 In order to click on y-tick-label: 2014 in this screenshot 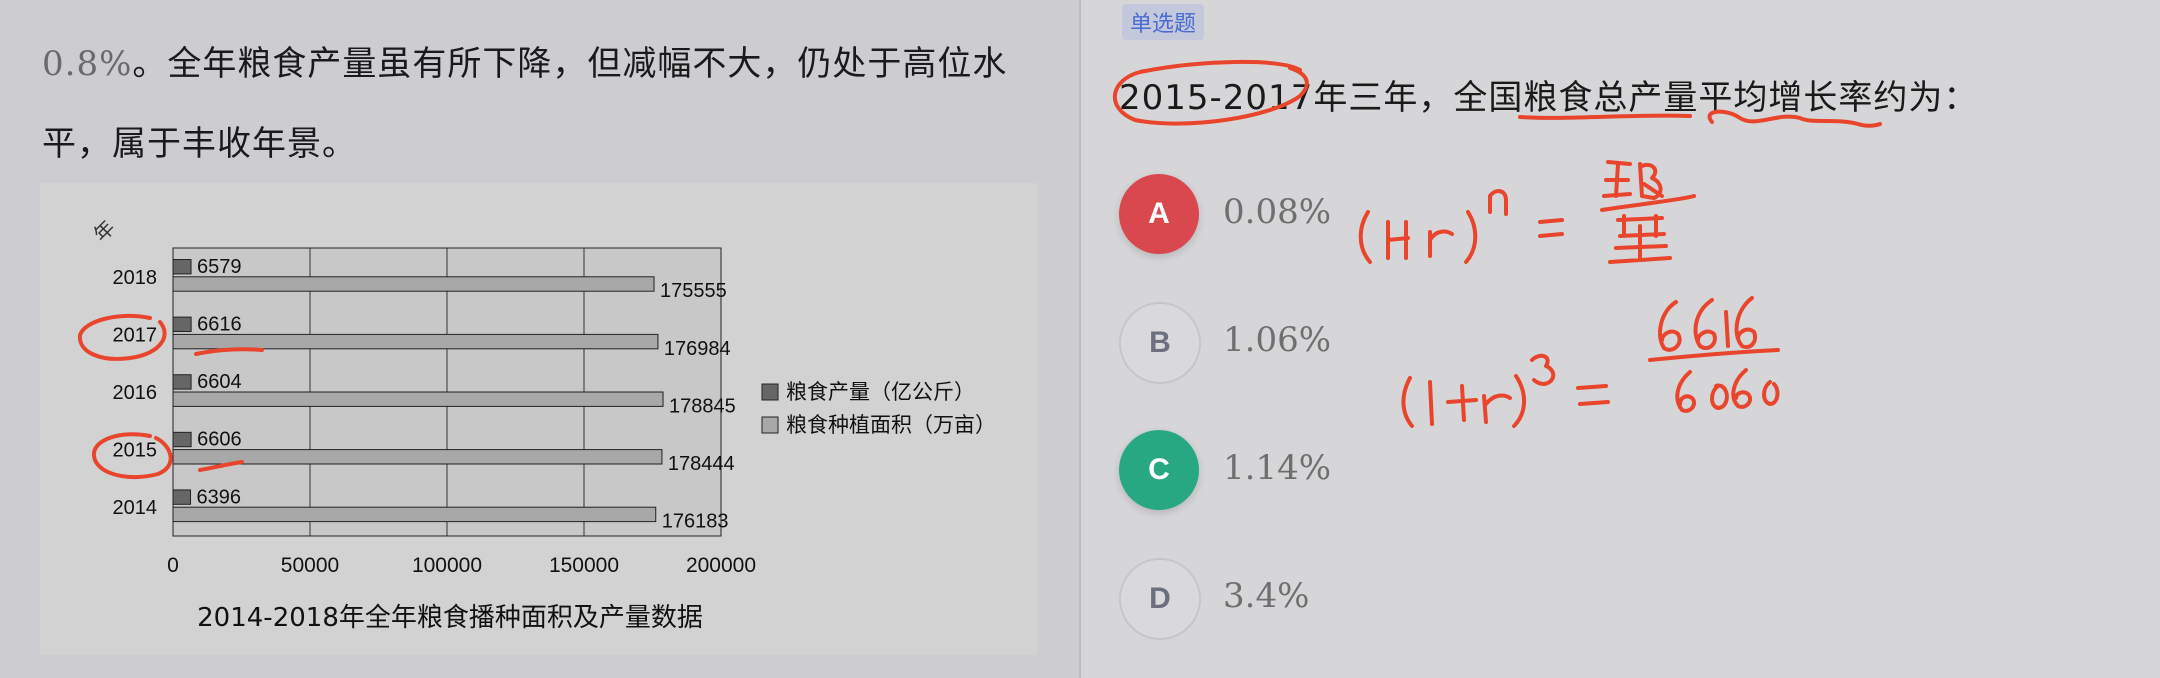, I will do `click(135, 508)`.